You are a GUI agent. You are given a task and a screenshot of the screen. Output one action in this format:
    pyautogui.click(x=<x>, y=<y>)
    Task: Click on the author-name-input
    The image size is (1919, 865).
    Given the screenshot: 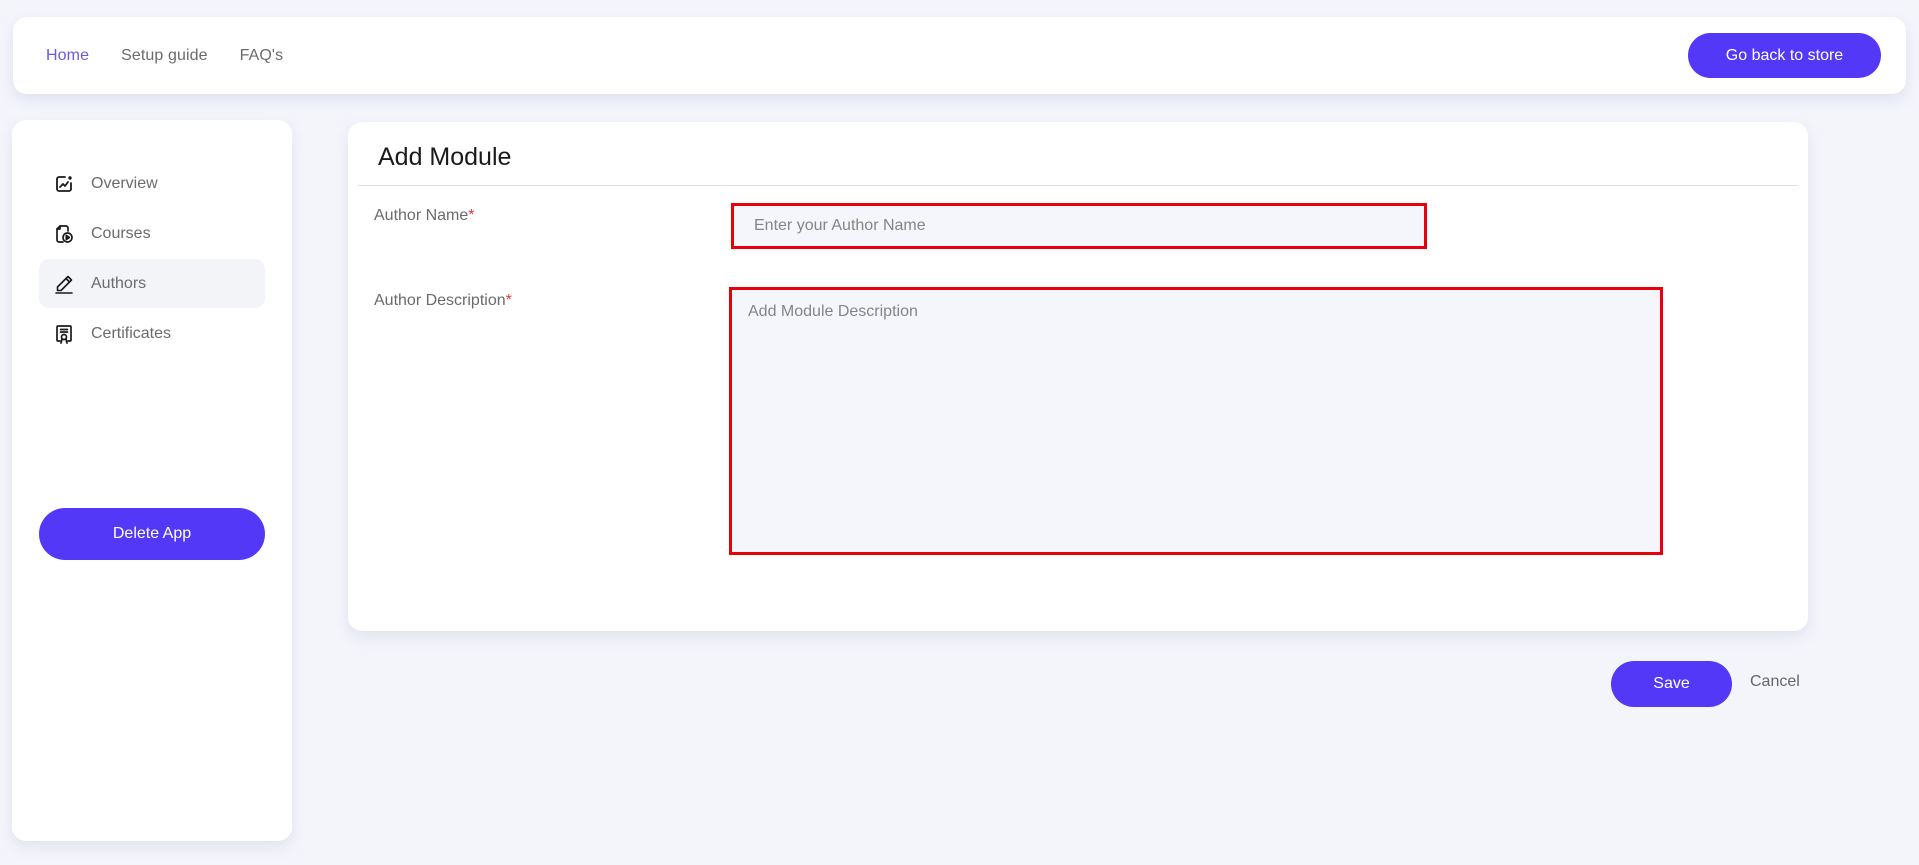 What is the action you would take?
    pyautogui.click(x=1079, y=226)
    